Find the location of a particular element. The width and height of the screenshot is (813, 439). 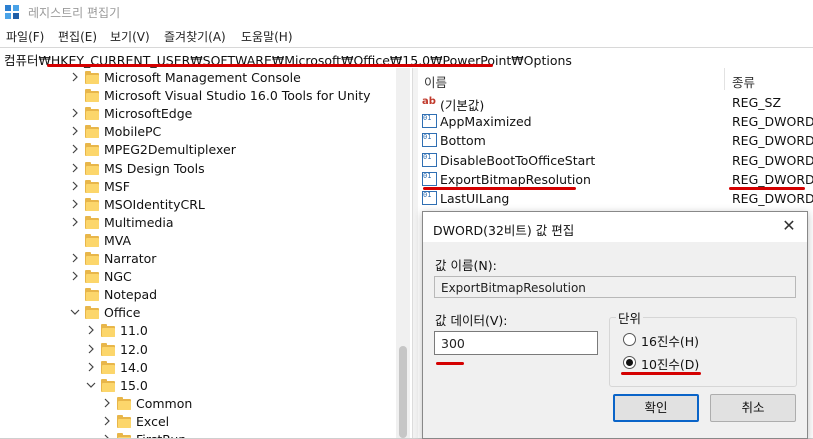

tree-item: FirstRun is located at coordinates (197, 434).